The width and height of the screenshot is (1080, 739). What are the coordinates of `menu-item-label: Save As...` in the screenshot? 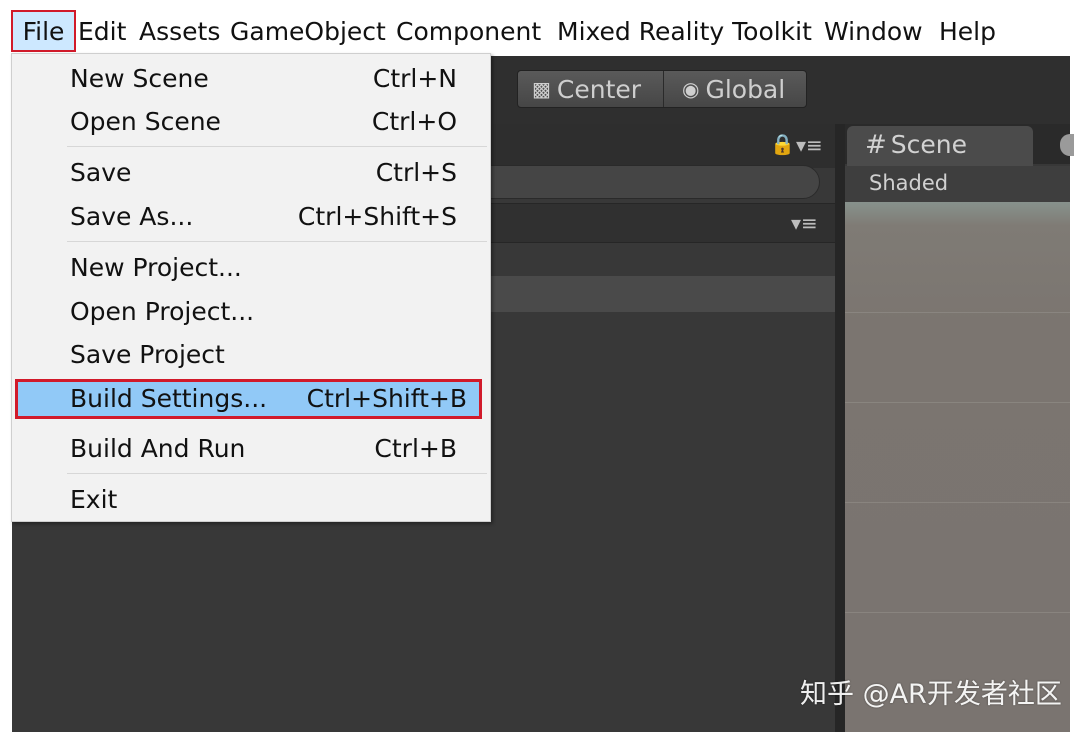 It's located at (132, 216).